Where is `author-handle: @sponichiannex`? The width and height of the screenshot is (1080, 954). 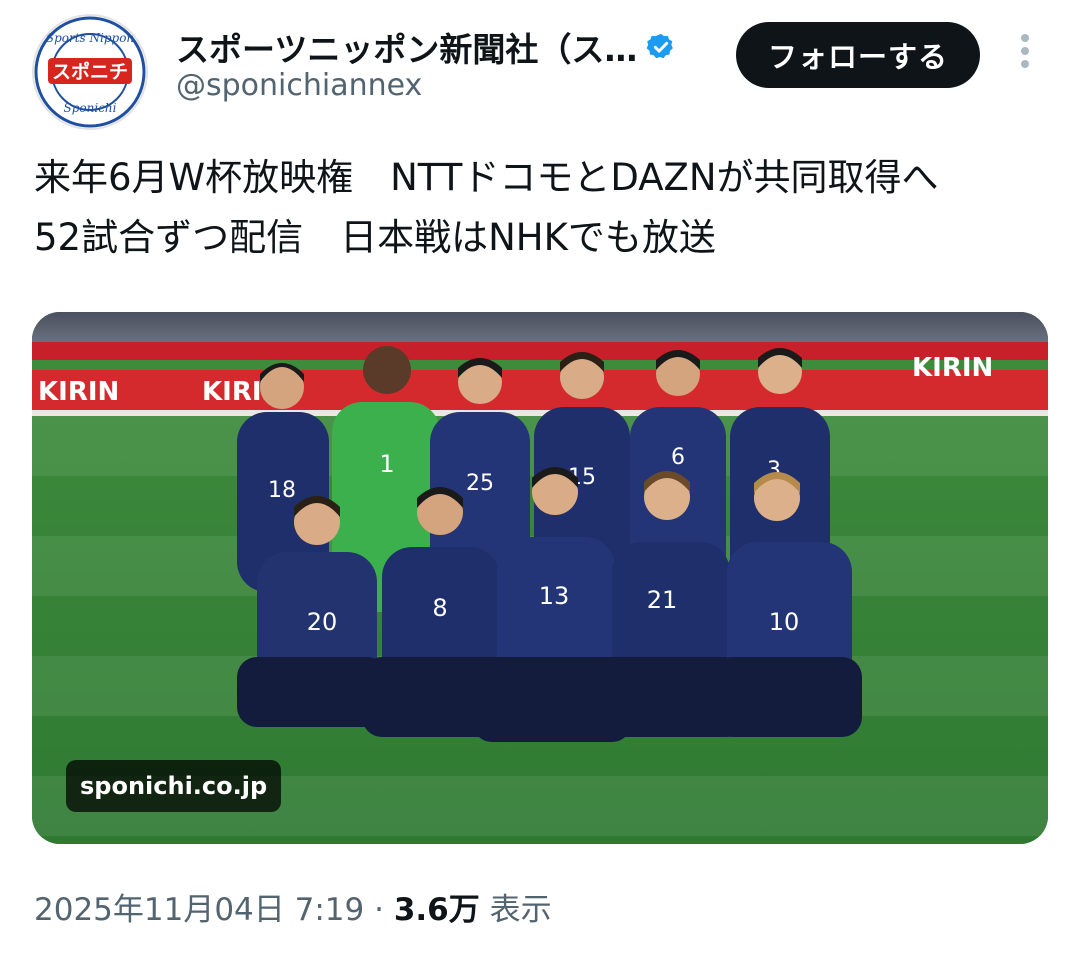
author-handle: @sponichiannex is located at coordinates (299, 85).